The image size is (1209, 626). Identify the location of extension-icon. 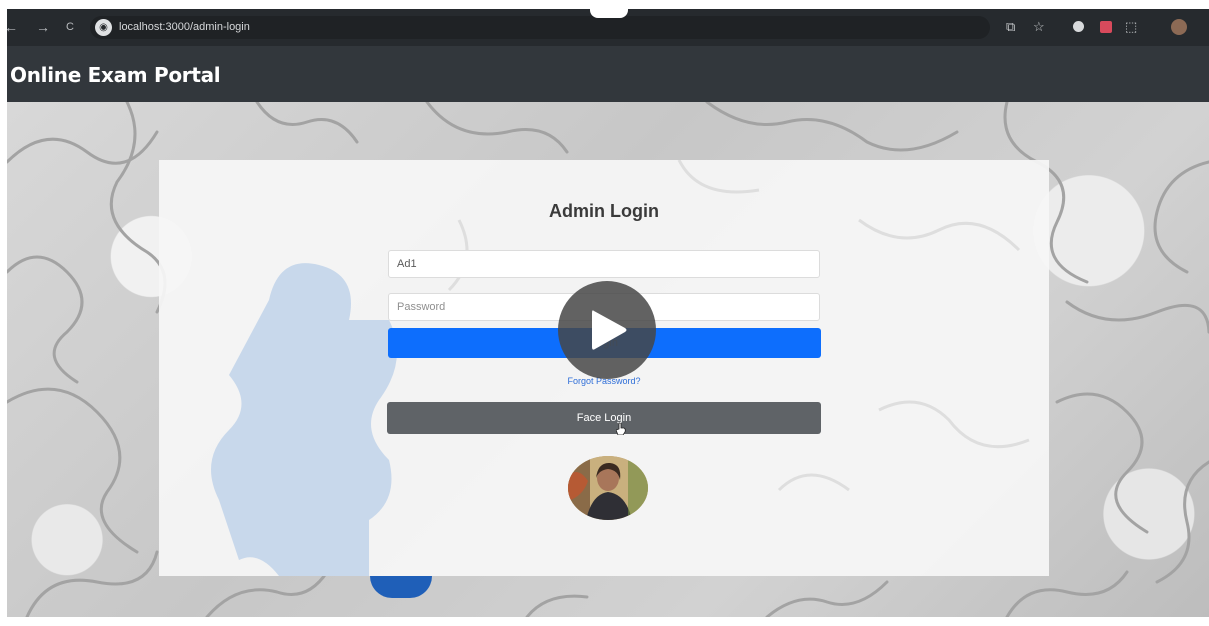
(1078, 26).